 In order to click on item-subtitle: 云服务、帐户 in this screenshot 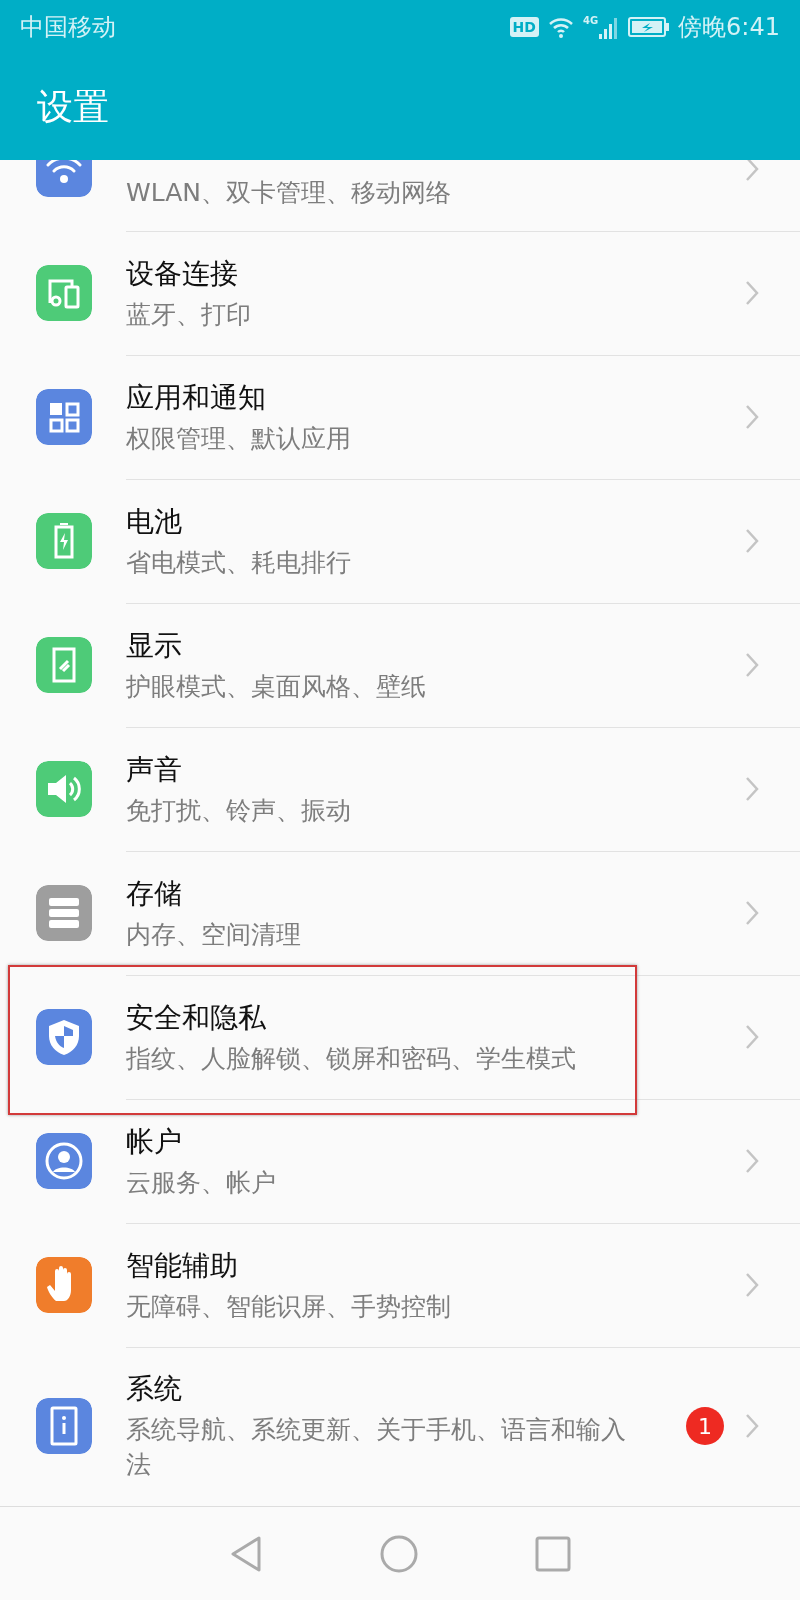, I will do `click(201, 1182)`.